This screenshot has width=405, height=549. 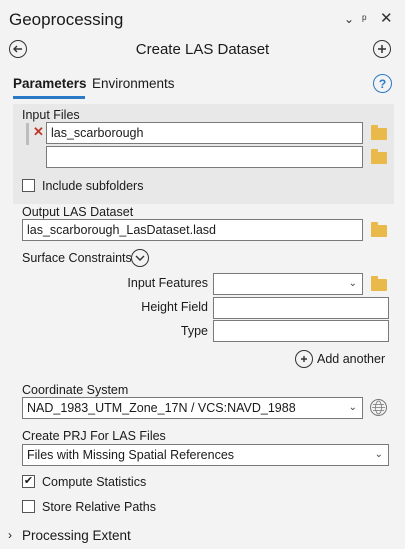 What do you see at coordinates (140, 258) in the screenshot?
I see `expand-chevron-icon` at bounding box center [140, 258].